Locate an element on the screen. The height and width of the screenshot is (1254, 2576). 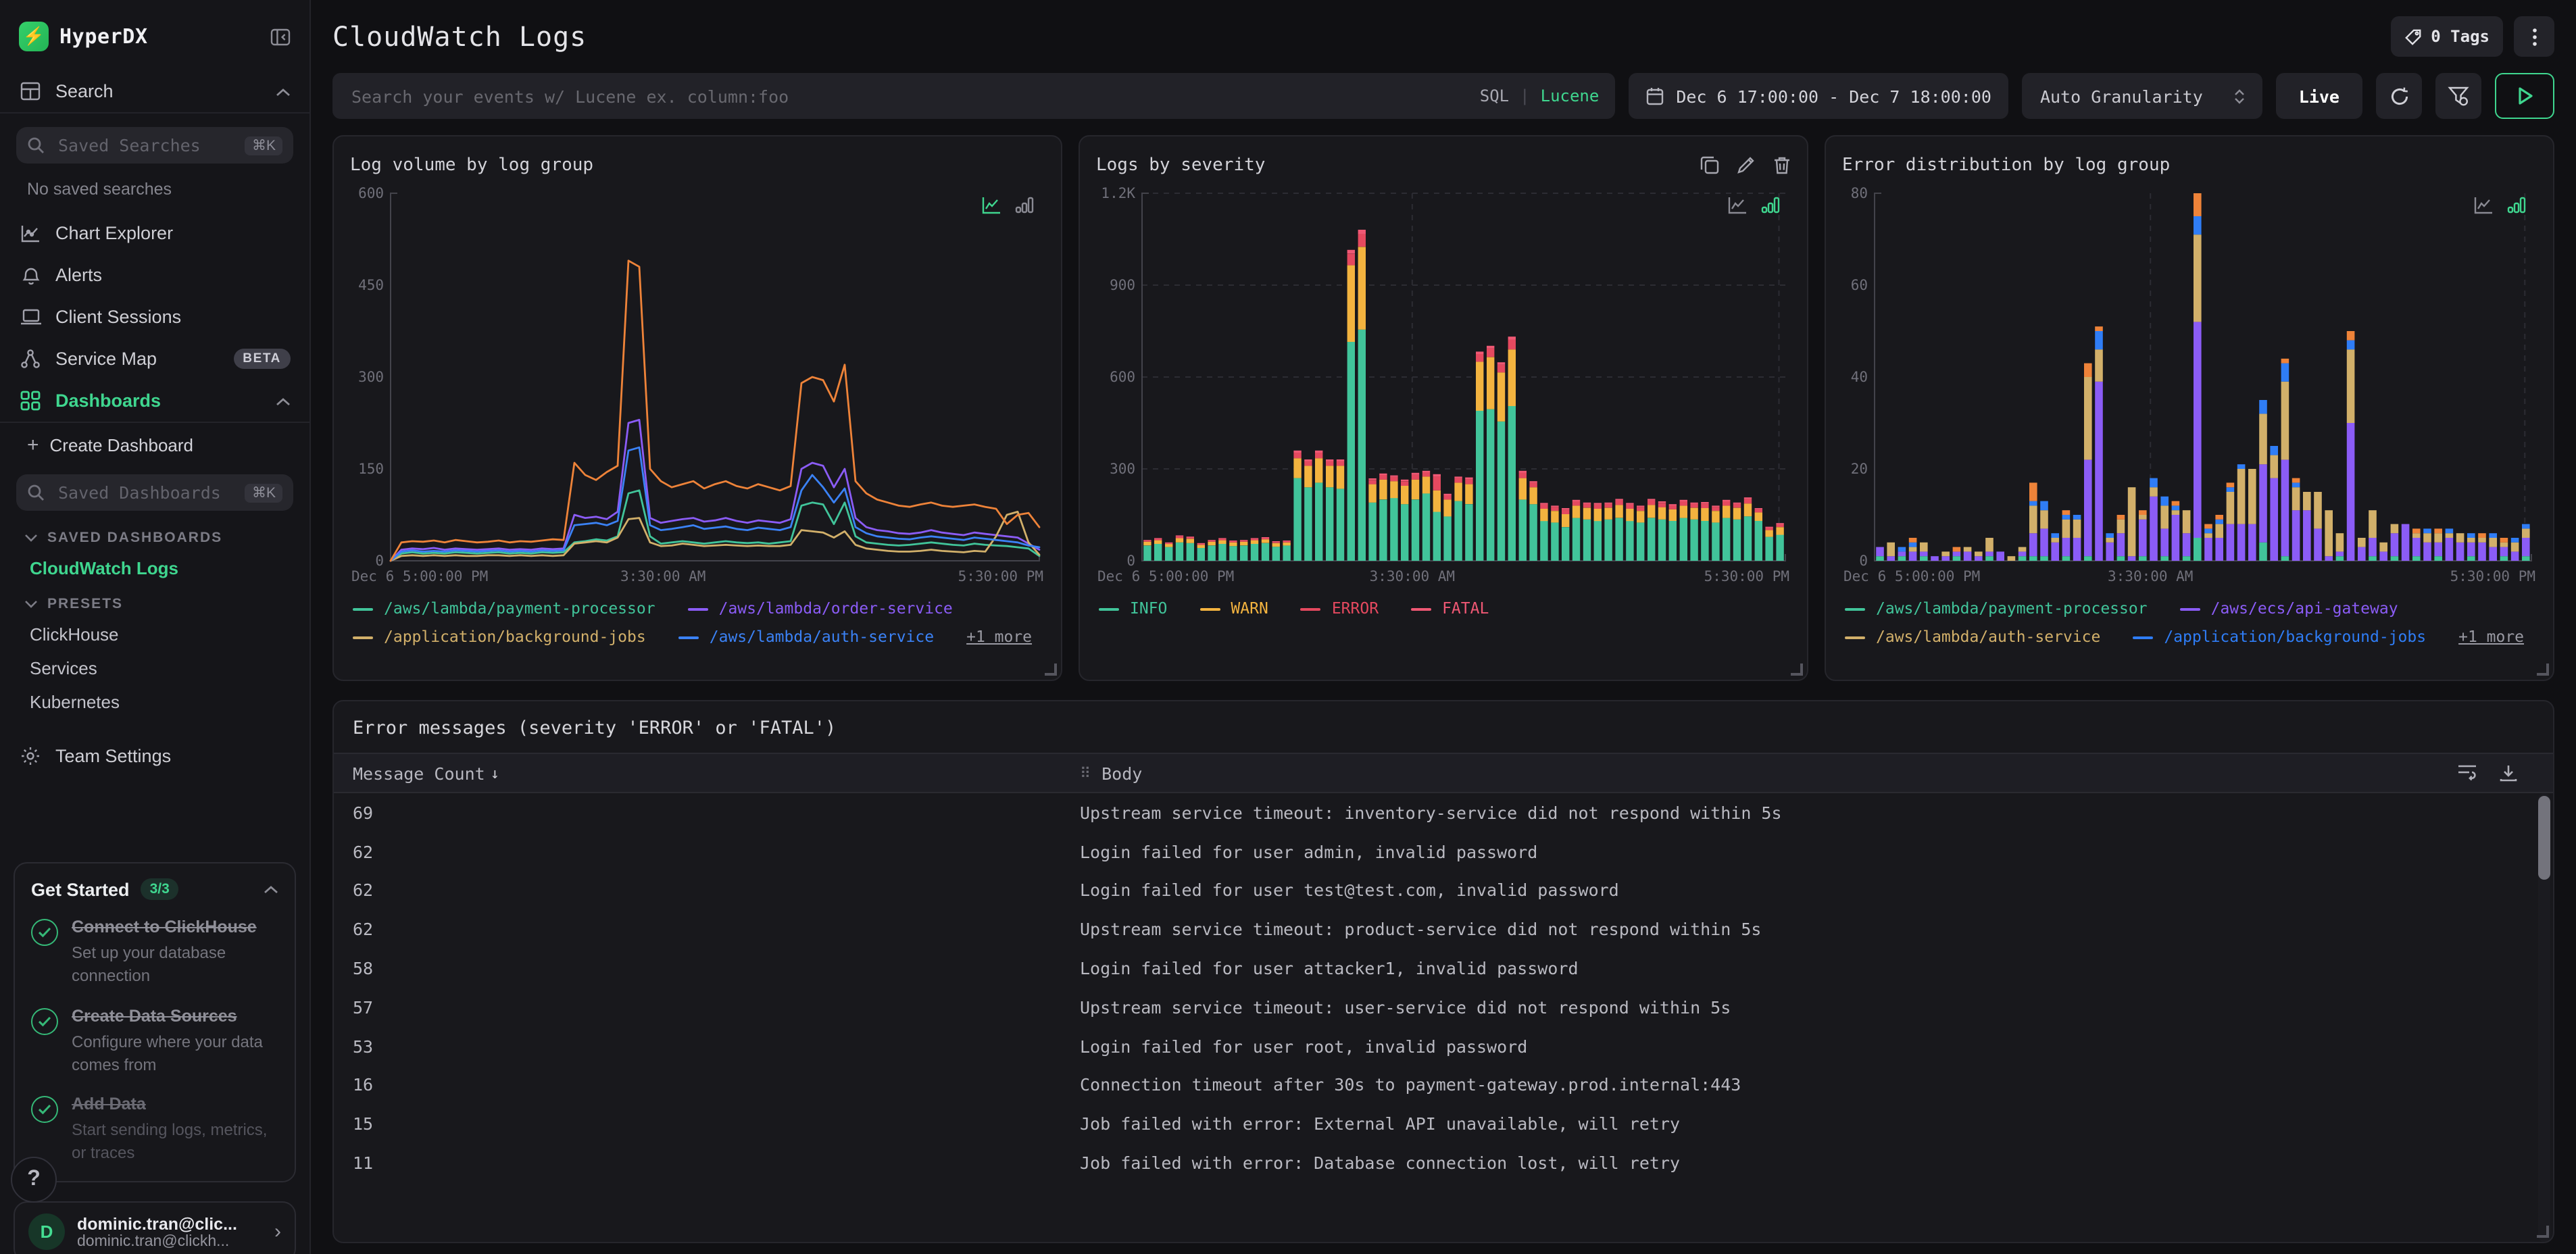
lang-sql-toggle: SQL is located at coordinates (1494, 95).